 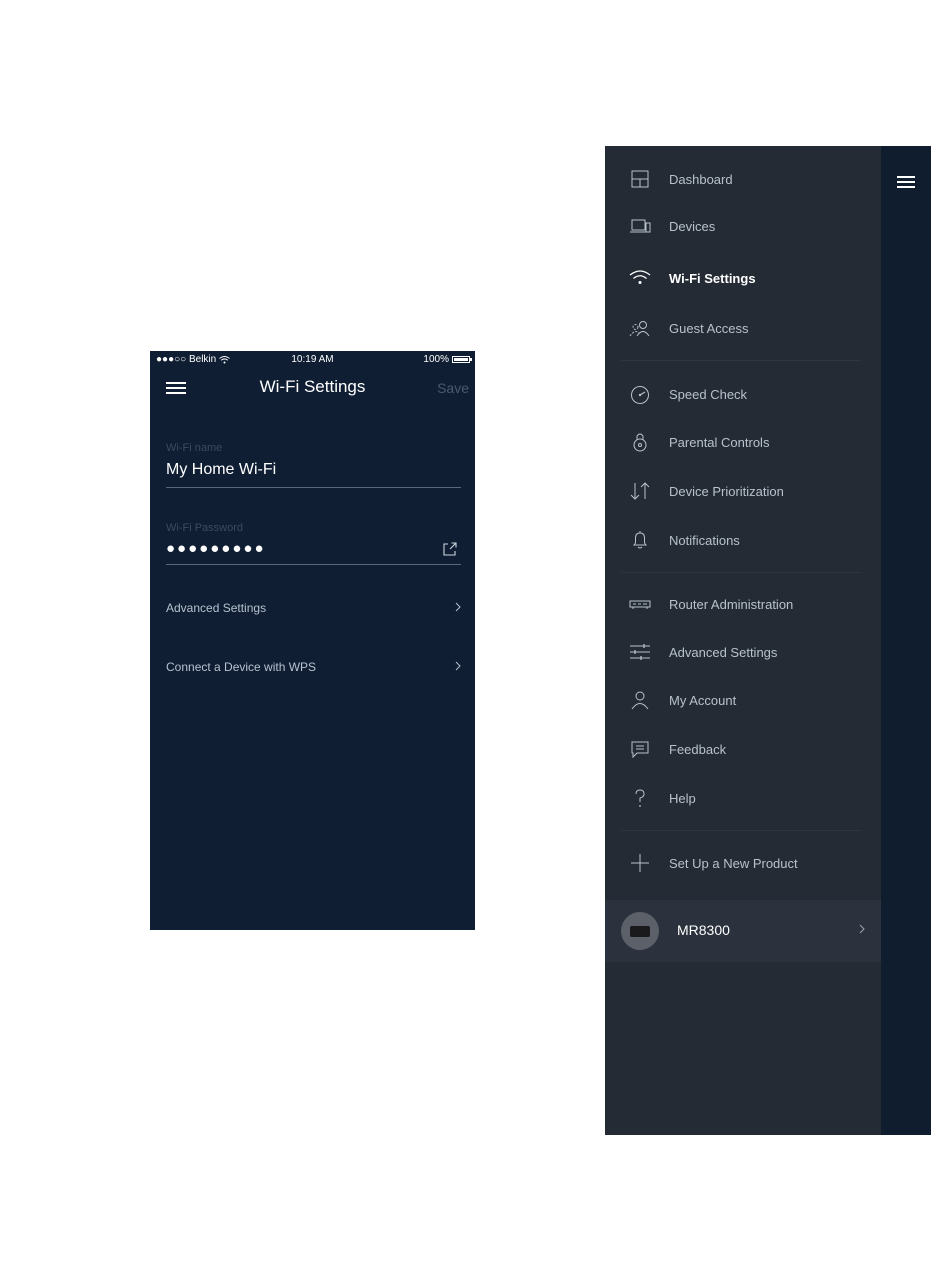 What do you see at coordinates (640, 700) in the screenshot?
I see `user-icon` at bounding box center [640, 700].